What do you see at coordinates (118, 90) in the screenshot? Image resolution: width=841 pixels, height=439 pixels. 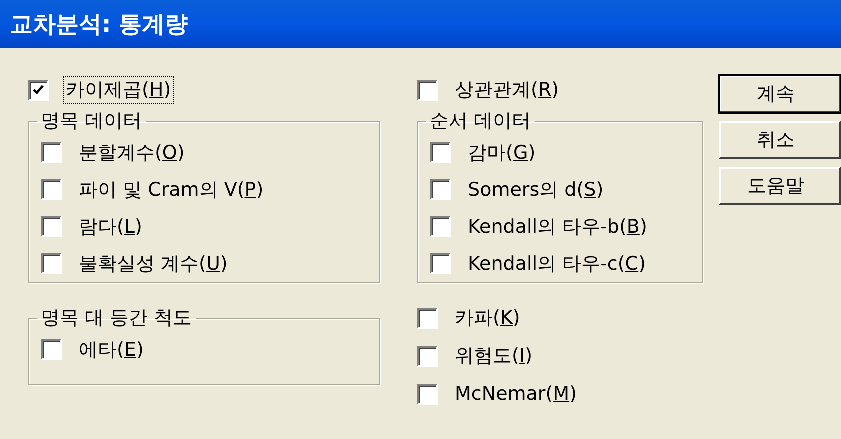 I see `checkbox-label: 카이제곱(H)` at bounding box center [118, 90].